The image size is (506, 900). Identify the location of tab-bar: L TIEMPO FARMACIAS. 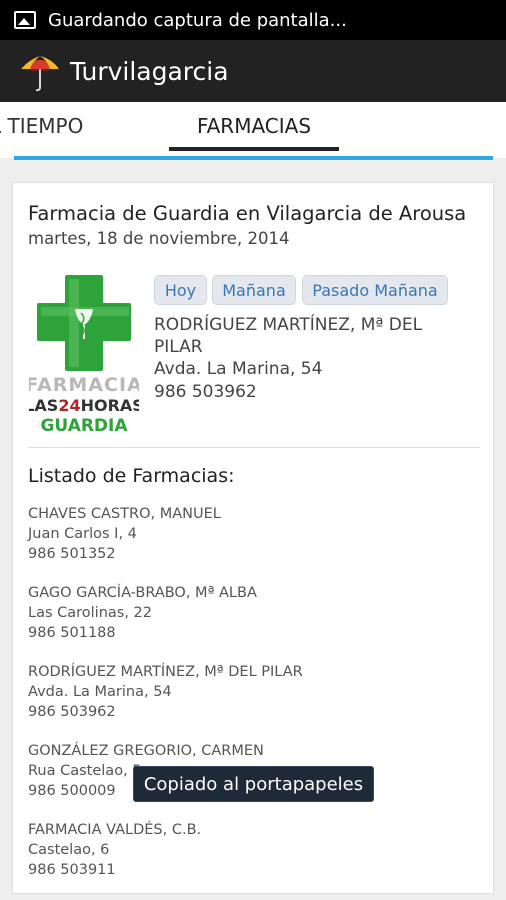
(253, 130).